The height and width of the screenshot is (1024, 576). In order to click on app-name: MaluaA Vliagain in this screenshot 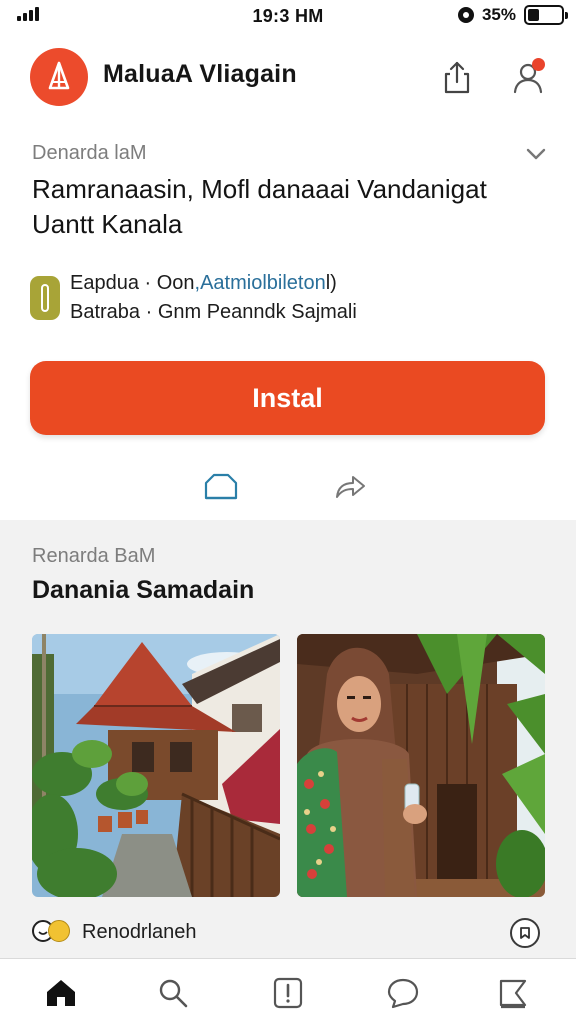, I will do `click(200, 74)`.